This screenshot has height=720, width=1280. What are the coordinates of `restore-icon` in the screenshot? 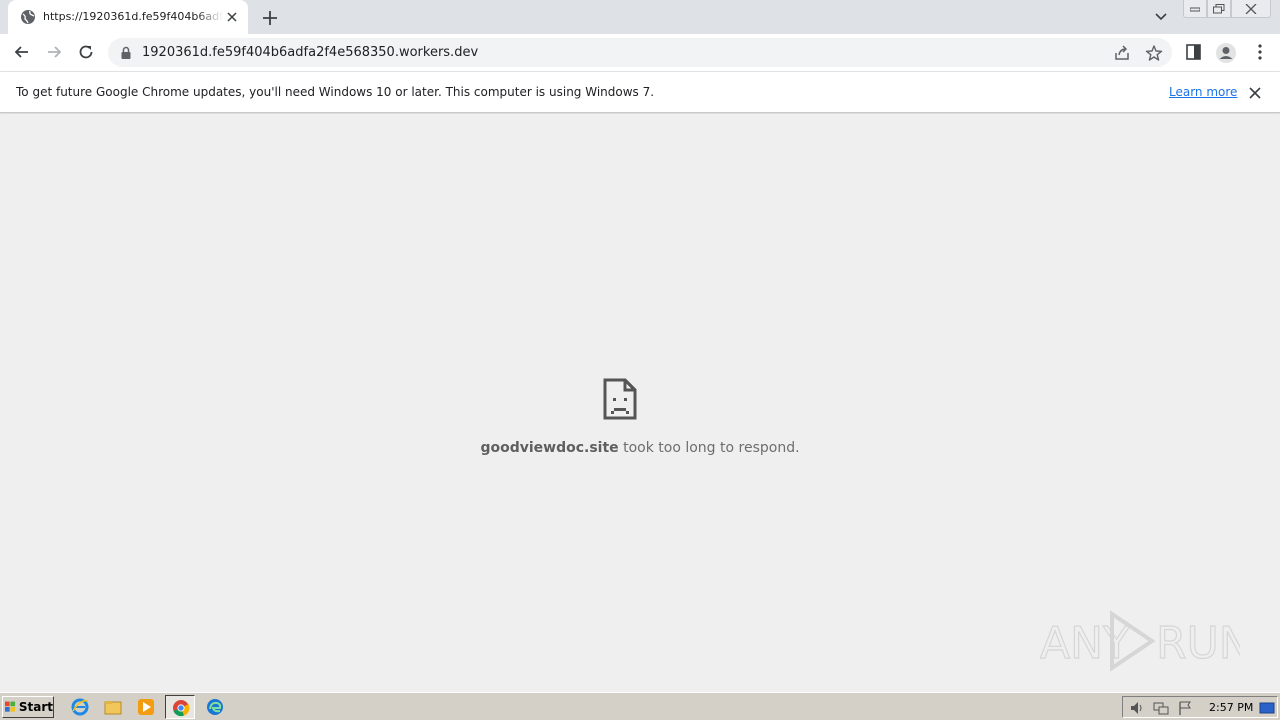 It's located at (1219, 8).